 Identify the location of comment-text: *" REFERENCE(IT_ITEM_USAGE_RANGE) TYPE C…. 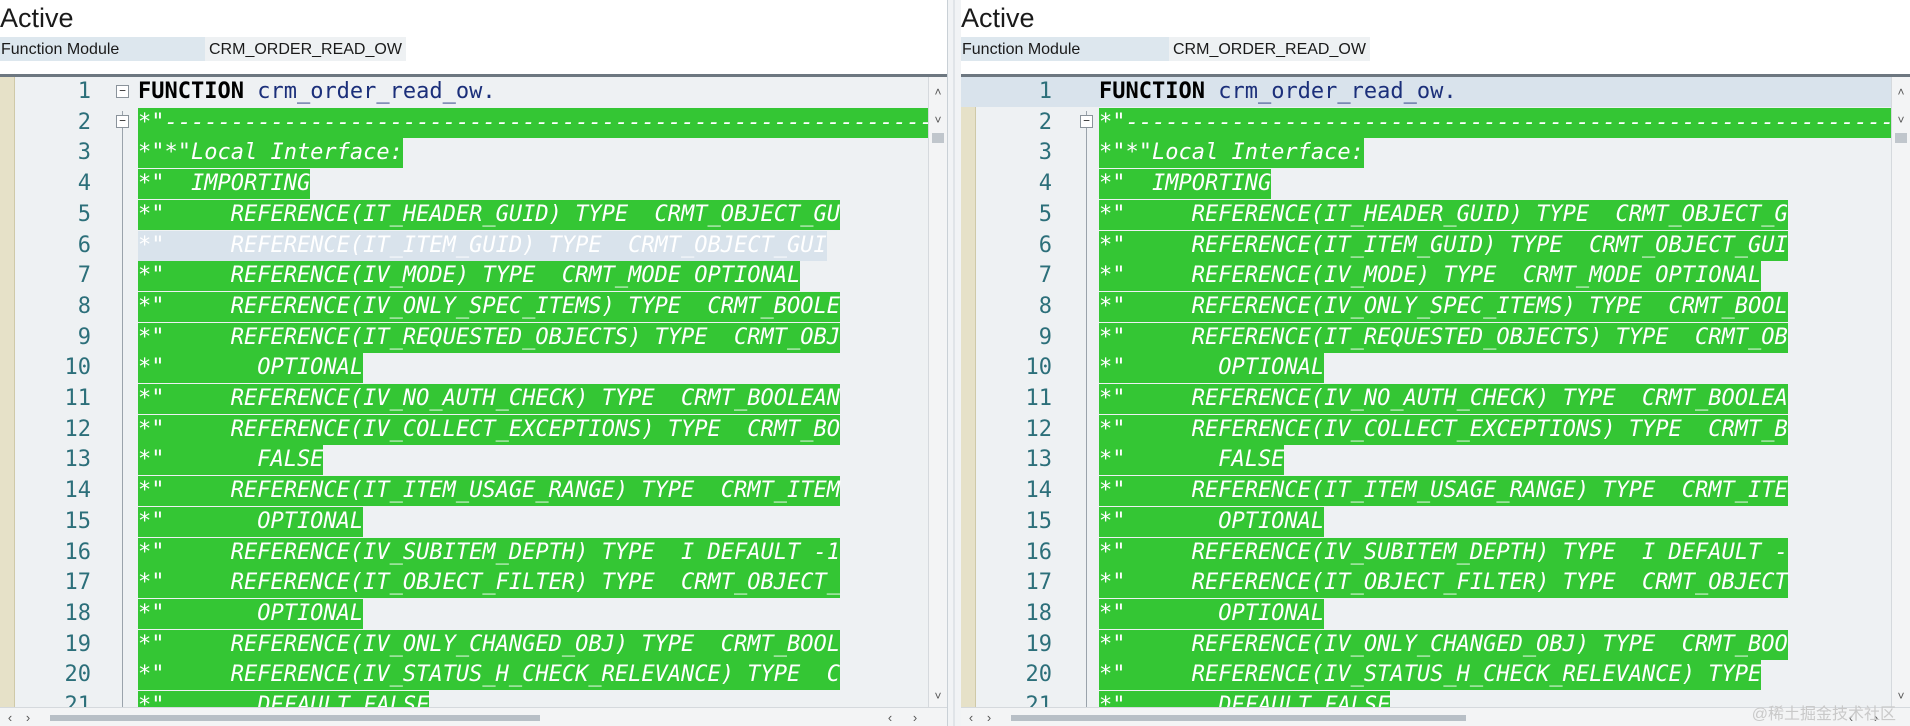
(1443, 491).